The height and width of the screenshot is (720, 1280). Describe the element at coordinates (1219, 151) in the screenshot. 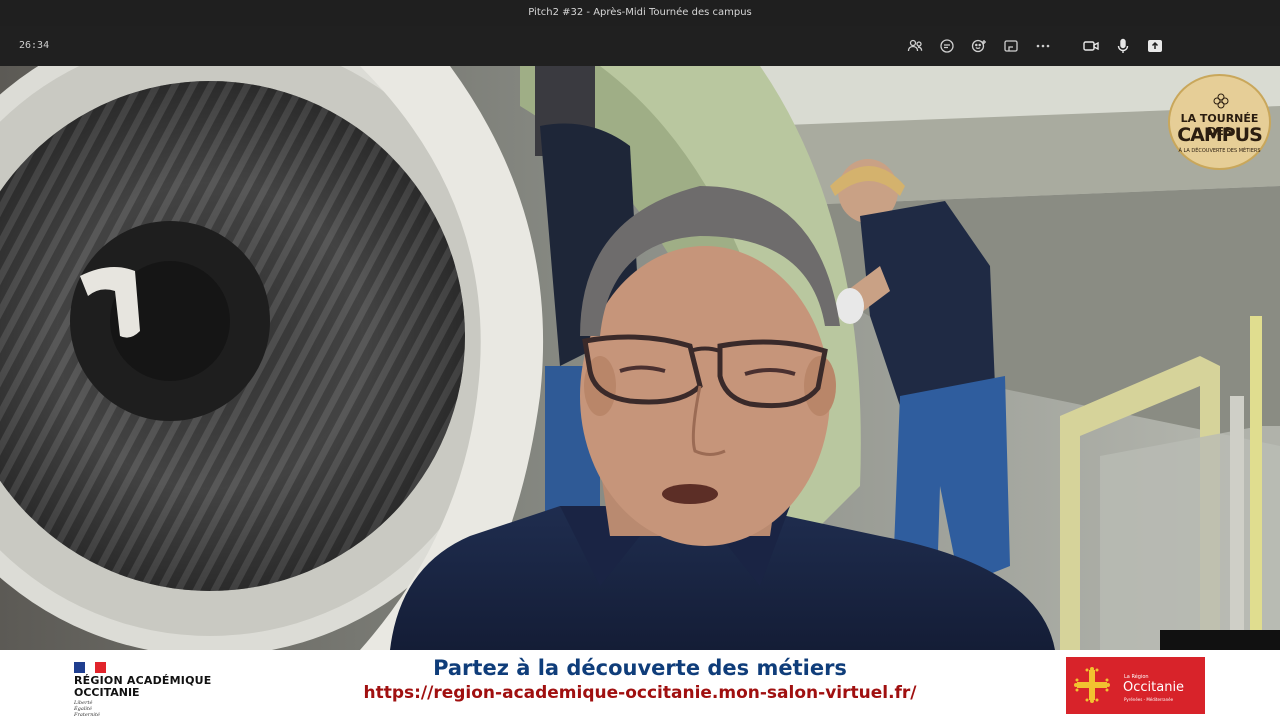

I see `badge-line3: À LA DÉCOUVERTE DES MÉTIERS` at that location.